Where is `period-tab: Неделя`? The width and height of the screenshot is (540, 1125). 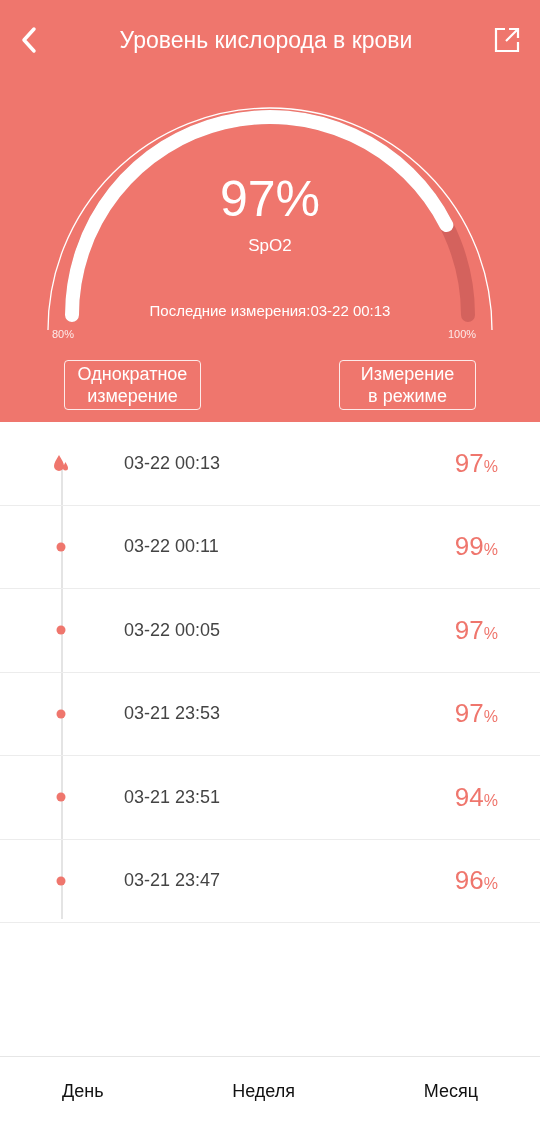 period-tab: Неделя is located at coordinates (263, 1091).